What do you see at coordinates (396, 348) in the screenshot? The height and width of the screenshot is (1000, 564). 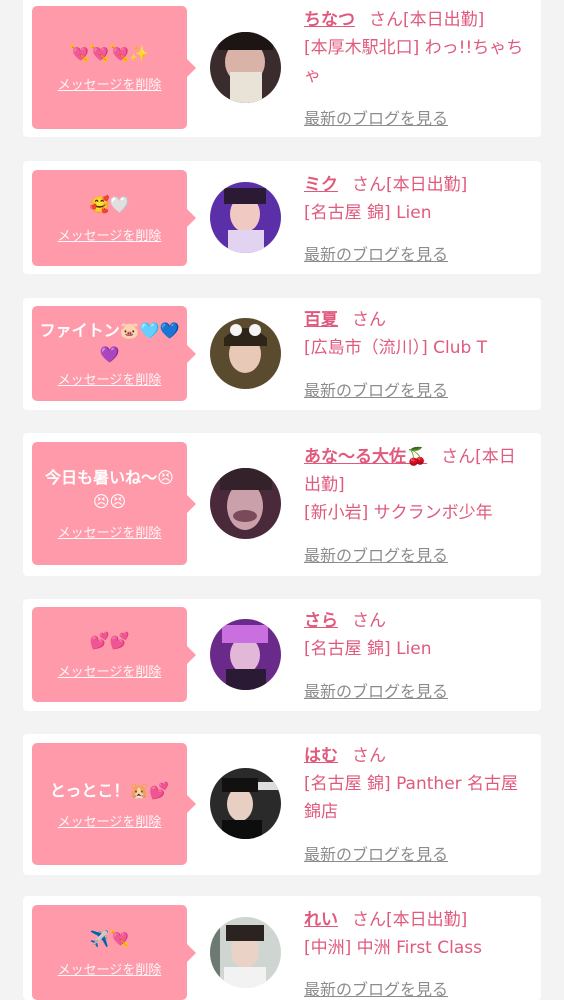 I see `shop-name: [広島市（流川）] Club T` at bounding box center [396, 348].